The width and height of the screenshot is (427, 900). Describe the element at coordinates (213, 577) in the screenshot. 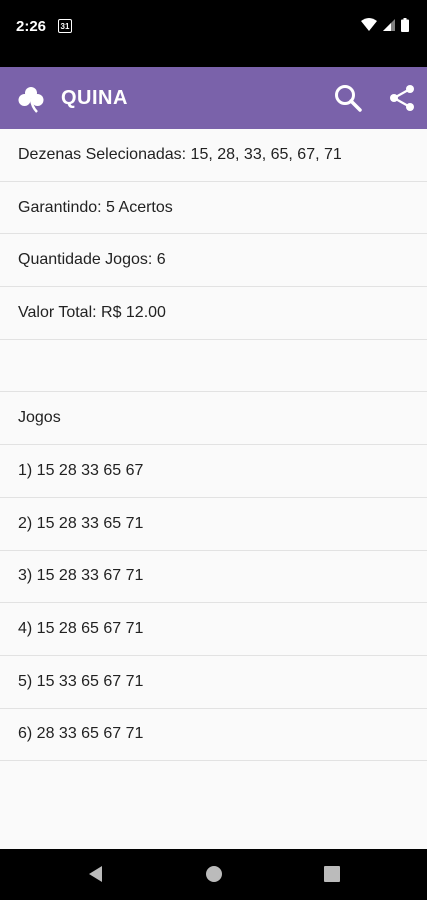

I see `jogo-item: 3) 15 28 33 67 71` at that location.